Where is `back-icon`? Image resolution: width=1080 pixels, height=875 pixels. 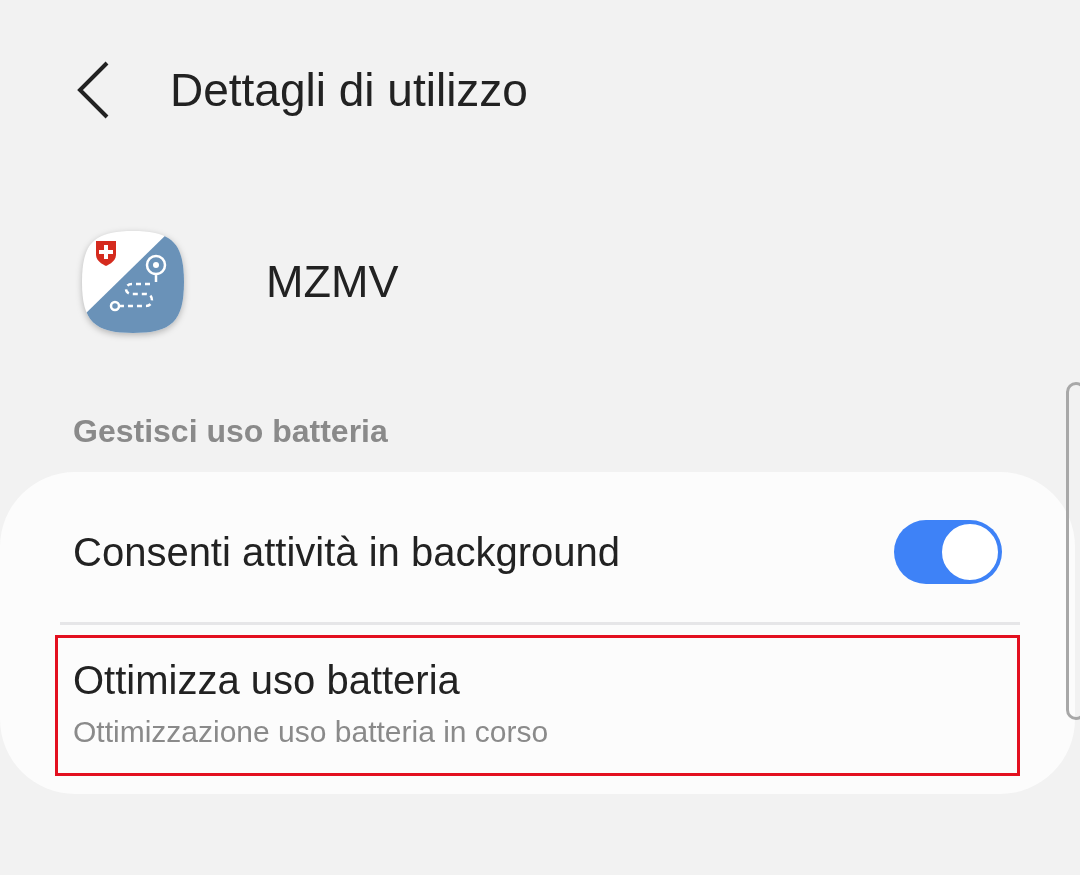 back-icon is located at coordinates (93, 90).